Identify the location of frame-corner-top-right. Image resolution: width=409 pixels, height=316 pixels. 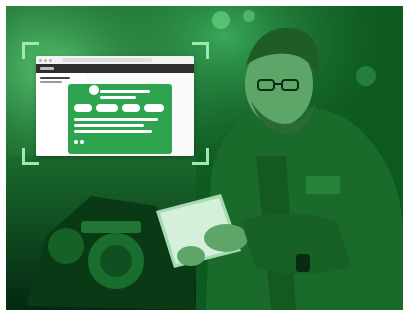
(200, 50).